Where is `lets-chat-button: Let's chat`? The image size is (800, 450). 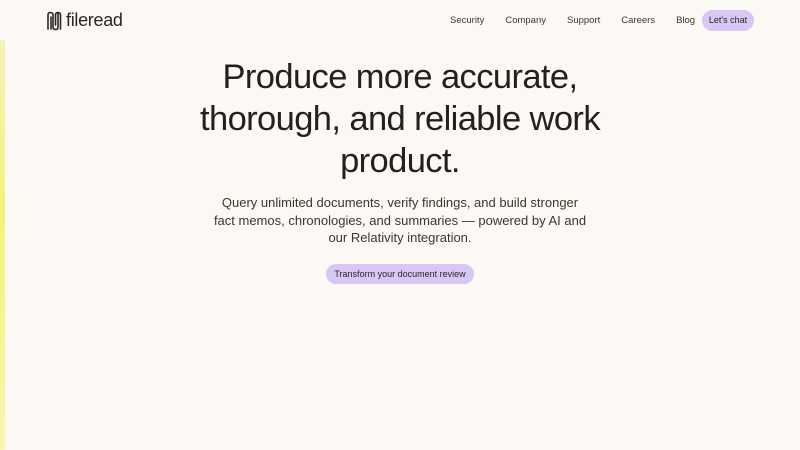
lets-chat-button: Let's chat is located at coordinates (728, 20).